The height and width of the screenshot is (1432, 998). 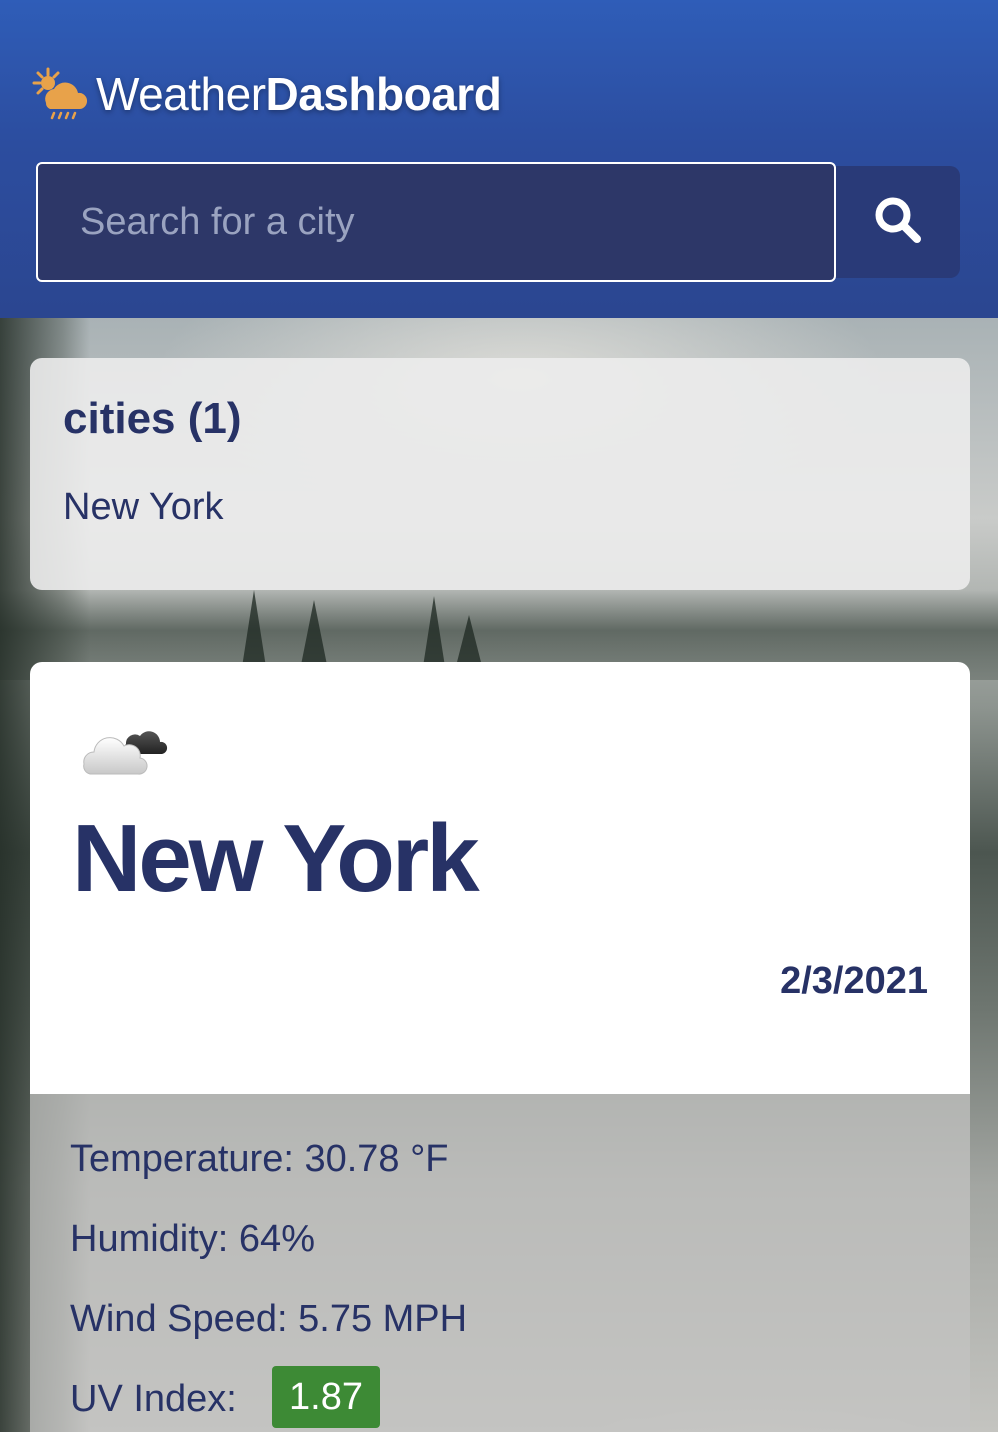 I want to click on city-list-item: New York, so click(x=143, y=507).